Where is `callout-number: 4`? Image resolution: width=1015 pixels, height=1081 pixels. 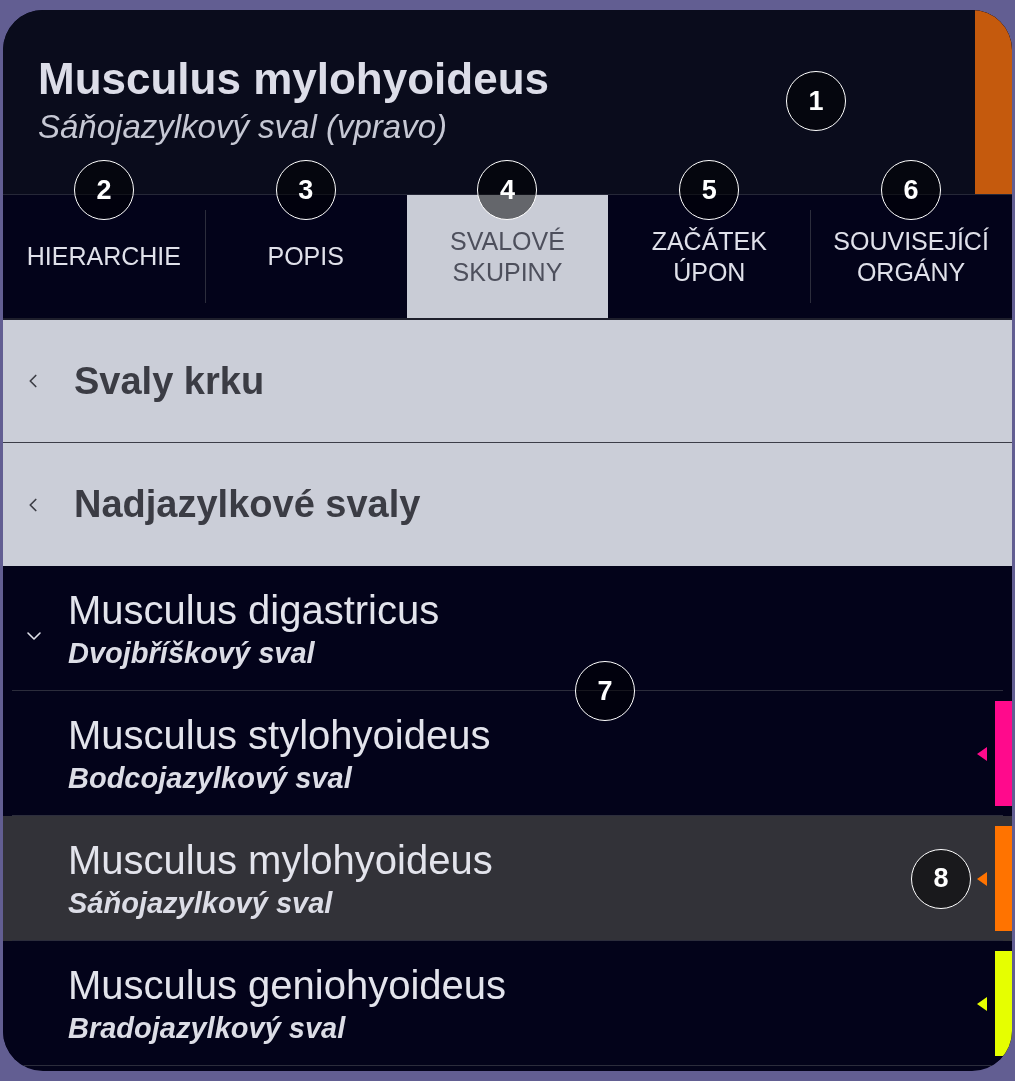 callout-number: 4 is located at coordinates (507, 190).